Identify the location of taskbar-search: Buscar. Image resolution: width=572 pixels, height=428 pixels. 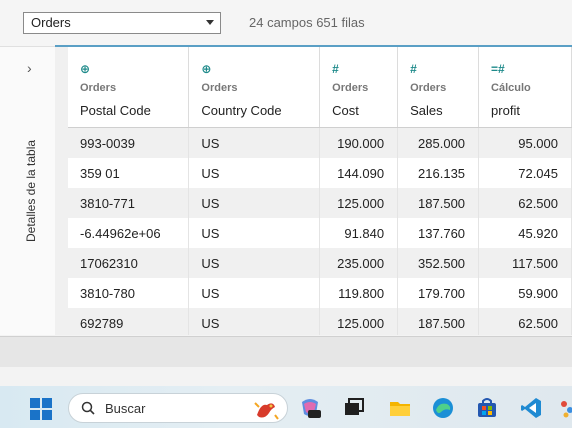
(178, 408).